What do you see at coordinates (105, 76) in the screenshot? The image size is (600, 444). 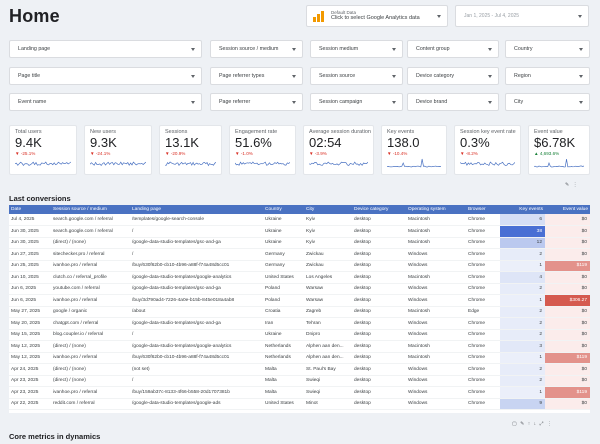 I see `filter-dropdown: Page title` at bounding box center [105, 76].